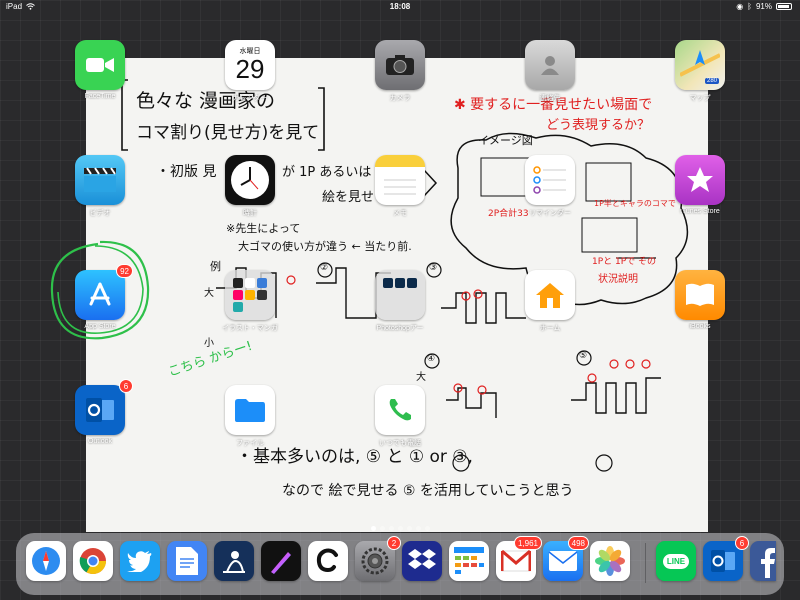 This screenshot has width=800, height=600. Describe the element at coordinates (250, 410) in the screenshot. I see `files-icon` at that location.